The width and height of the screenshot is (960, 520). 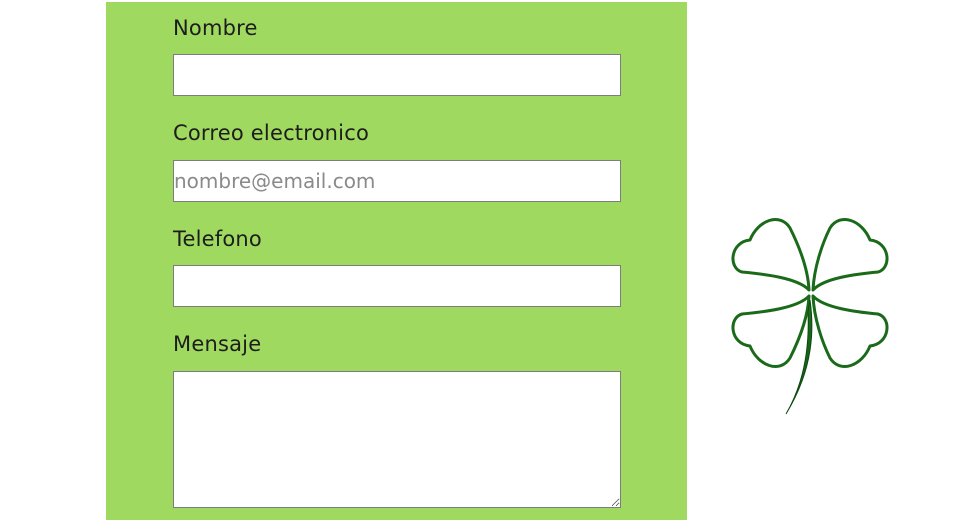 What do you see at coordinates (397, 75) in the screenshot?
I see `name-input` at bounding box center [397, 75].